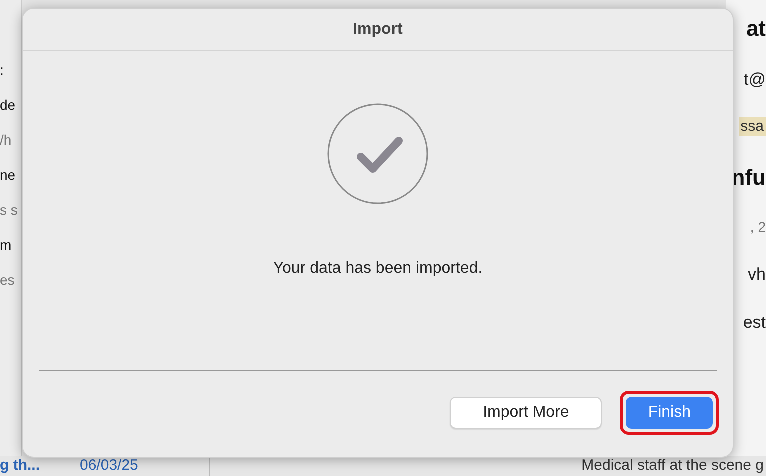 This screenshot has width=766, height=476. I want to click on sidebar-text: de, so click(8, 105).